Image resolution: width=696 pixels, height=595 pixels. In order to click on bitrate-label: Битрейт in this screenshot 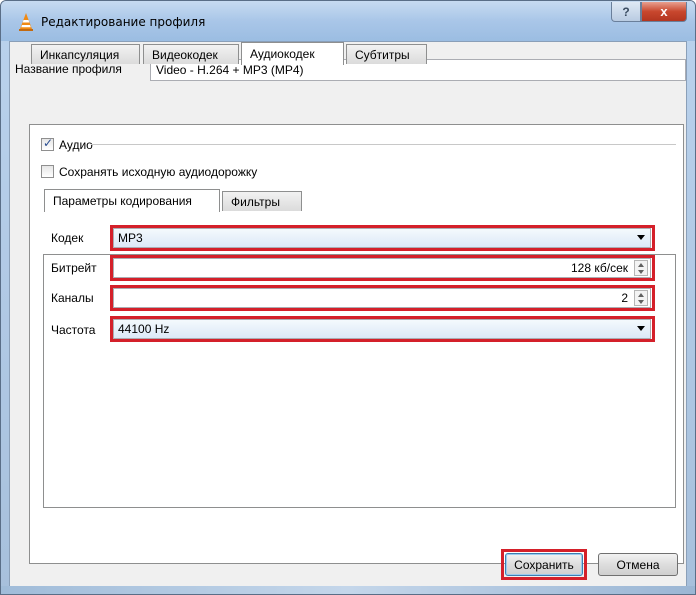, I will do `click(74, 268)`.